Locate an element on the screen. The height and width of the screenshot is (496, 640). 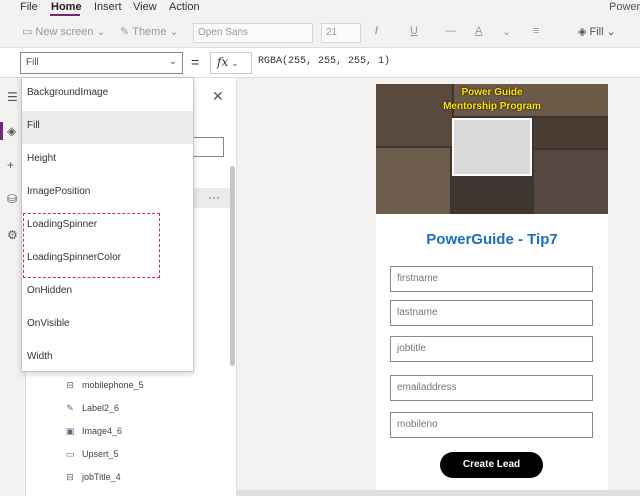
tree-item: ▣ Image4_6 is located at coordinates (93, 431).